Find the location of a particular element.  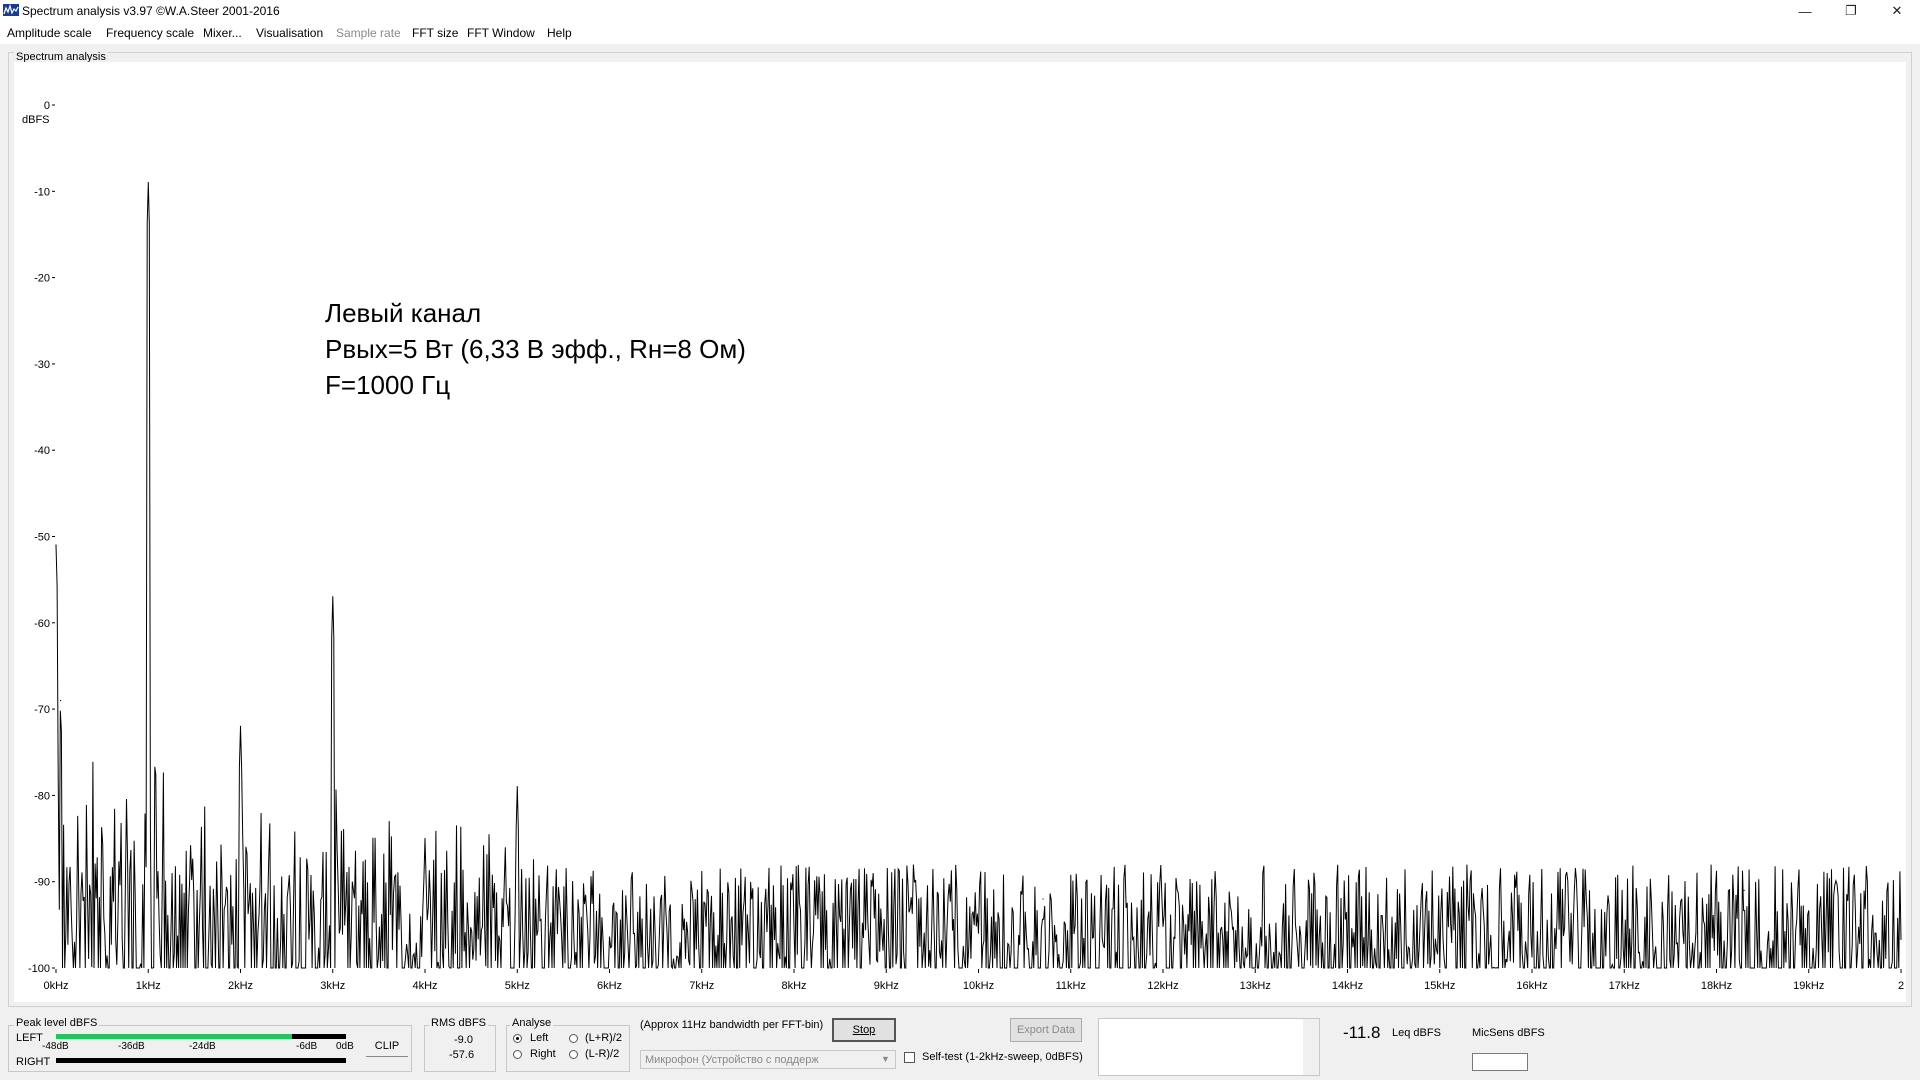

x-tick-label: 12kHz is located at coordinates (1162, 986).